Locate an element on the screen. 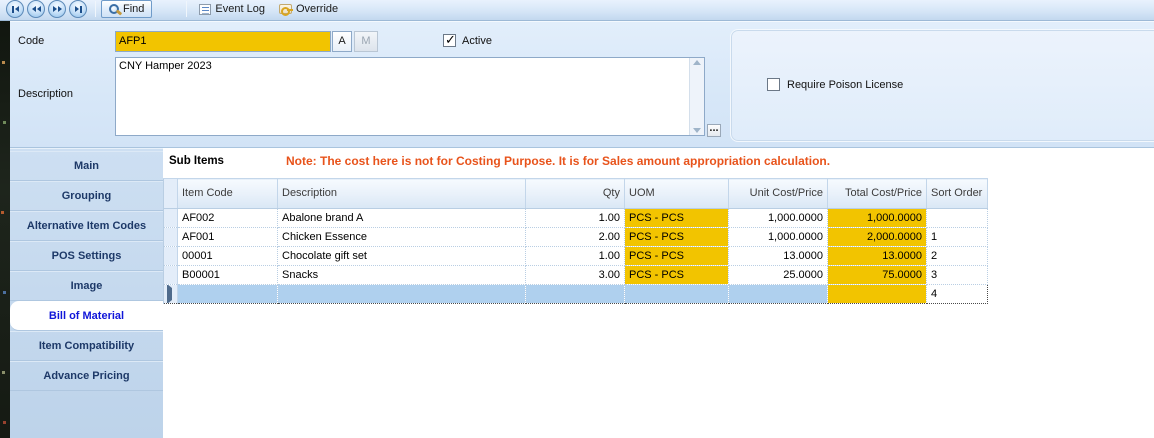 Image resolution: width=1154 pixels, height=438 pixels. cell-item-code: AF002 is located at coordinates (227, 218).